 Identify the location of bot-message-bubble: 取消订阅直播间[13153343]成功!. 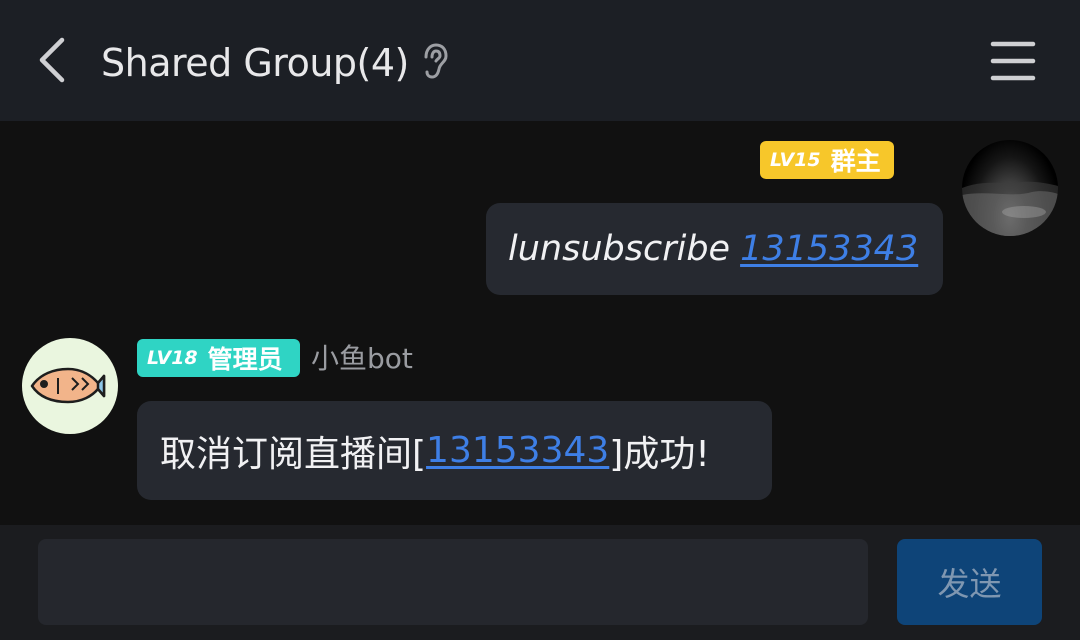
(454, 450).